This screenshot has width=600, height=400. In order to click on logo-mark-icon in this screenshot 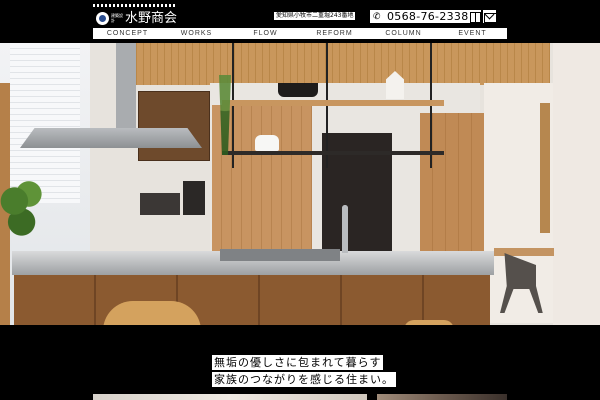, I will do `click(102, 18)`.